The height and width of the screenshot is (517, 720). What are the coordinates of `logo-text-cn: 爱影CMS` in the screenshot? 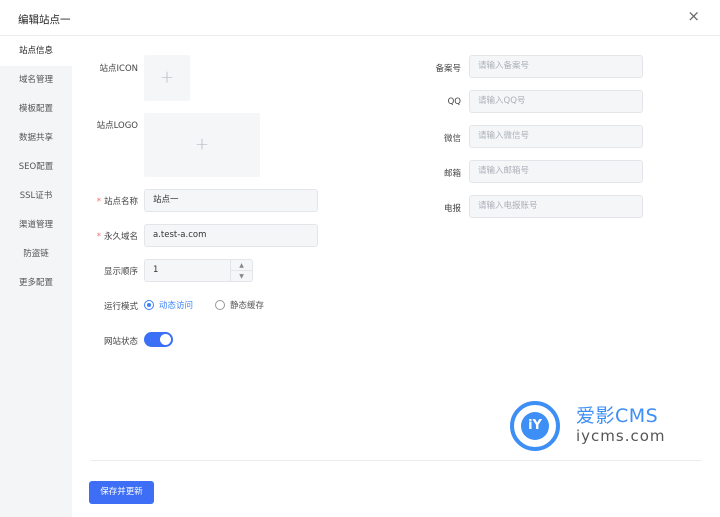 It's located at (617, 416).